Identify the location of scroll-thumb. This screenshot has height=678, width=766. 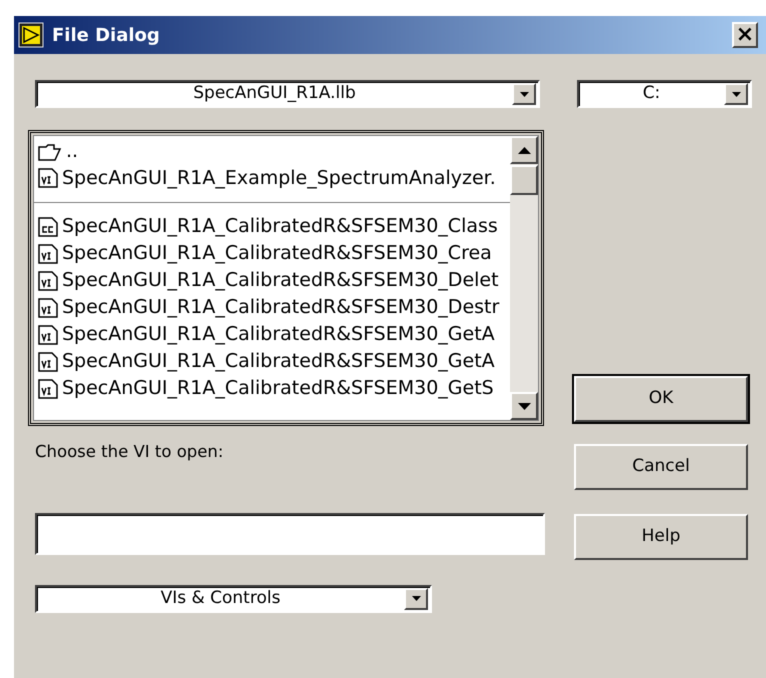
(524, 180).